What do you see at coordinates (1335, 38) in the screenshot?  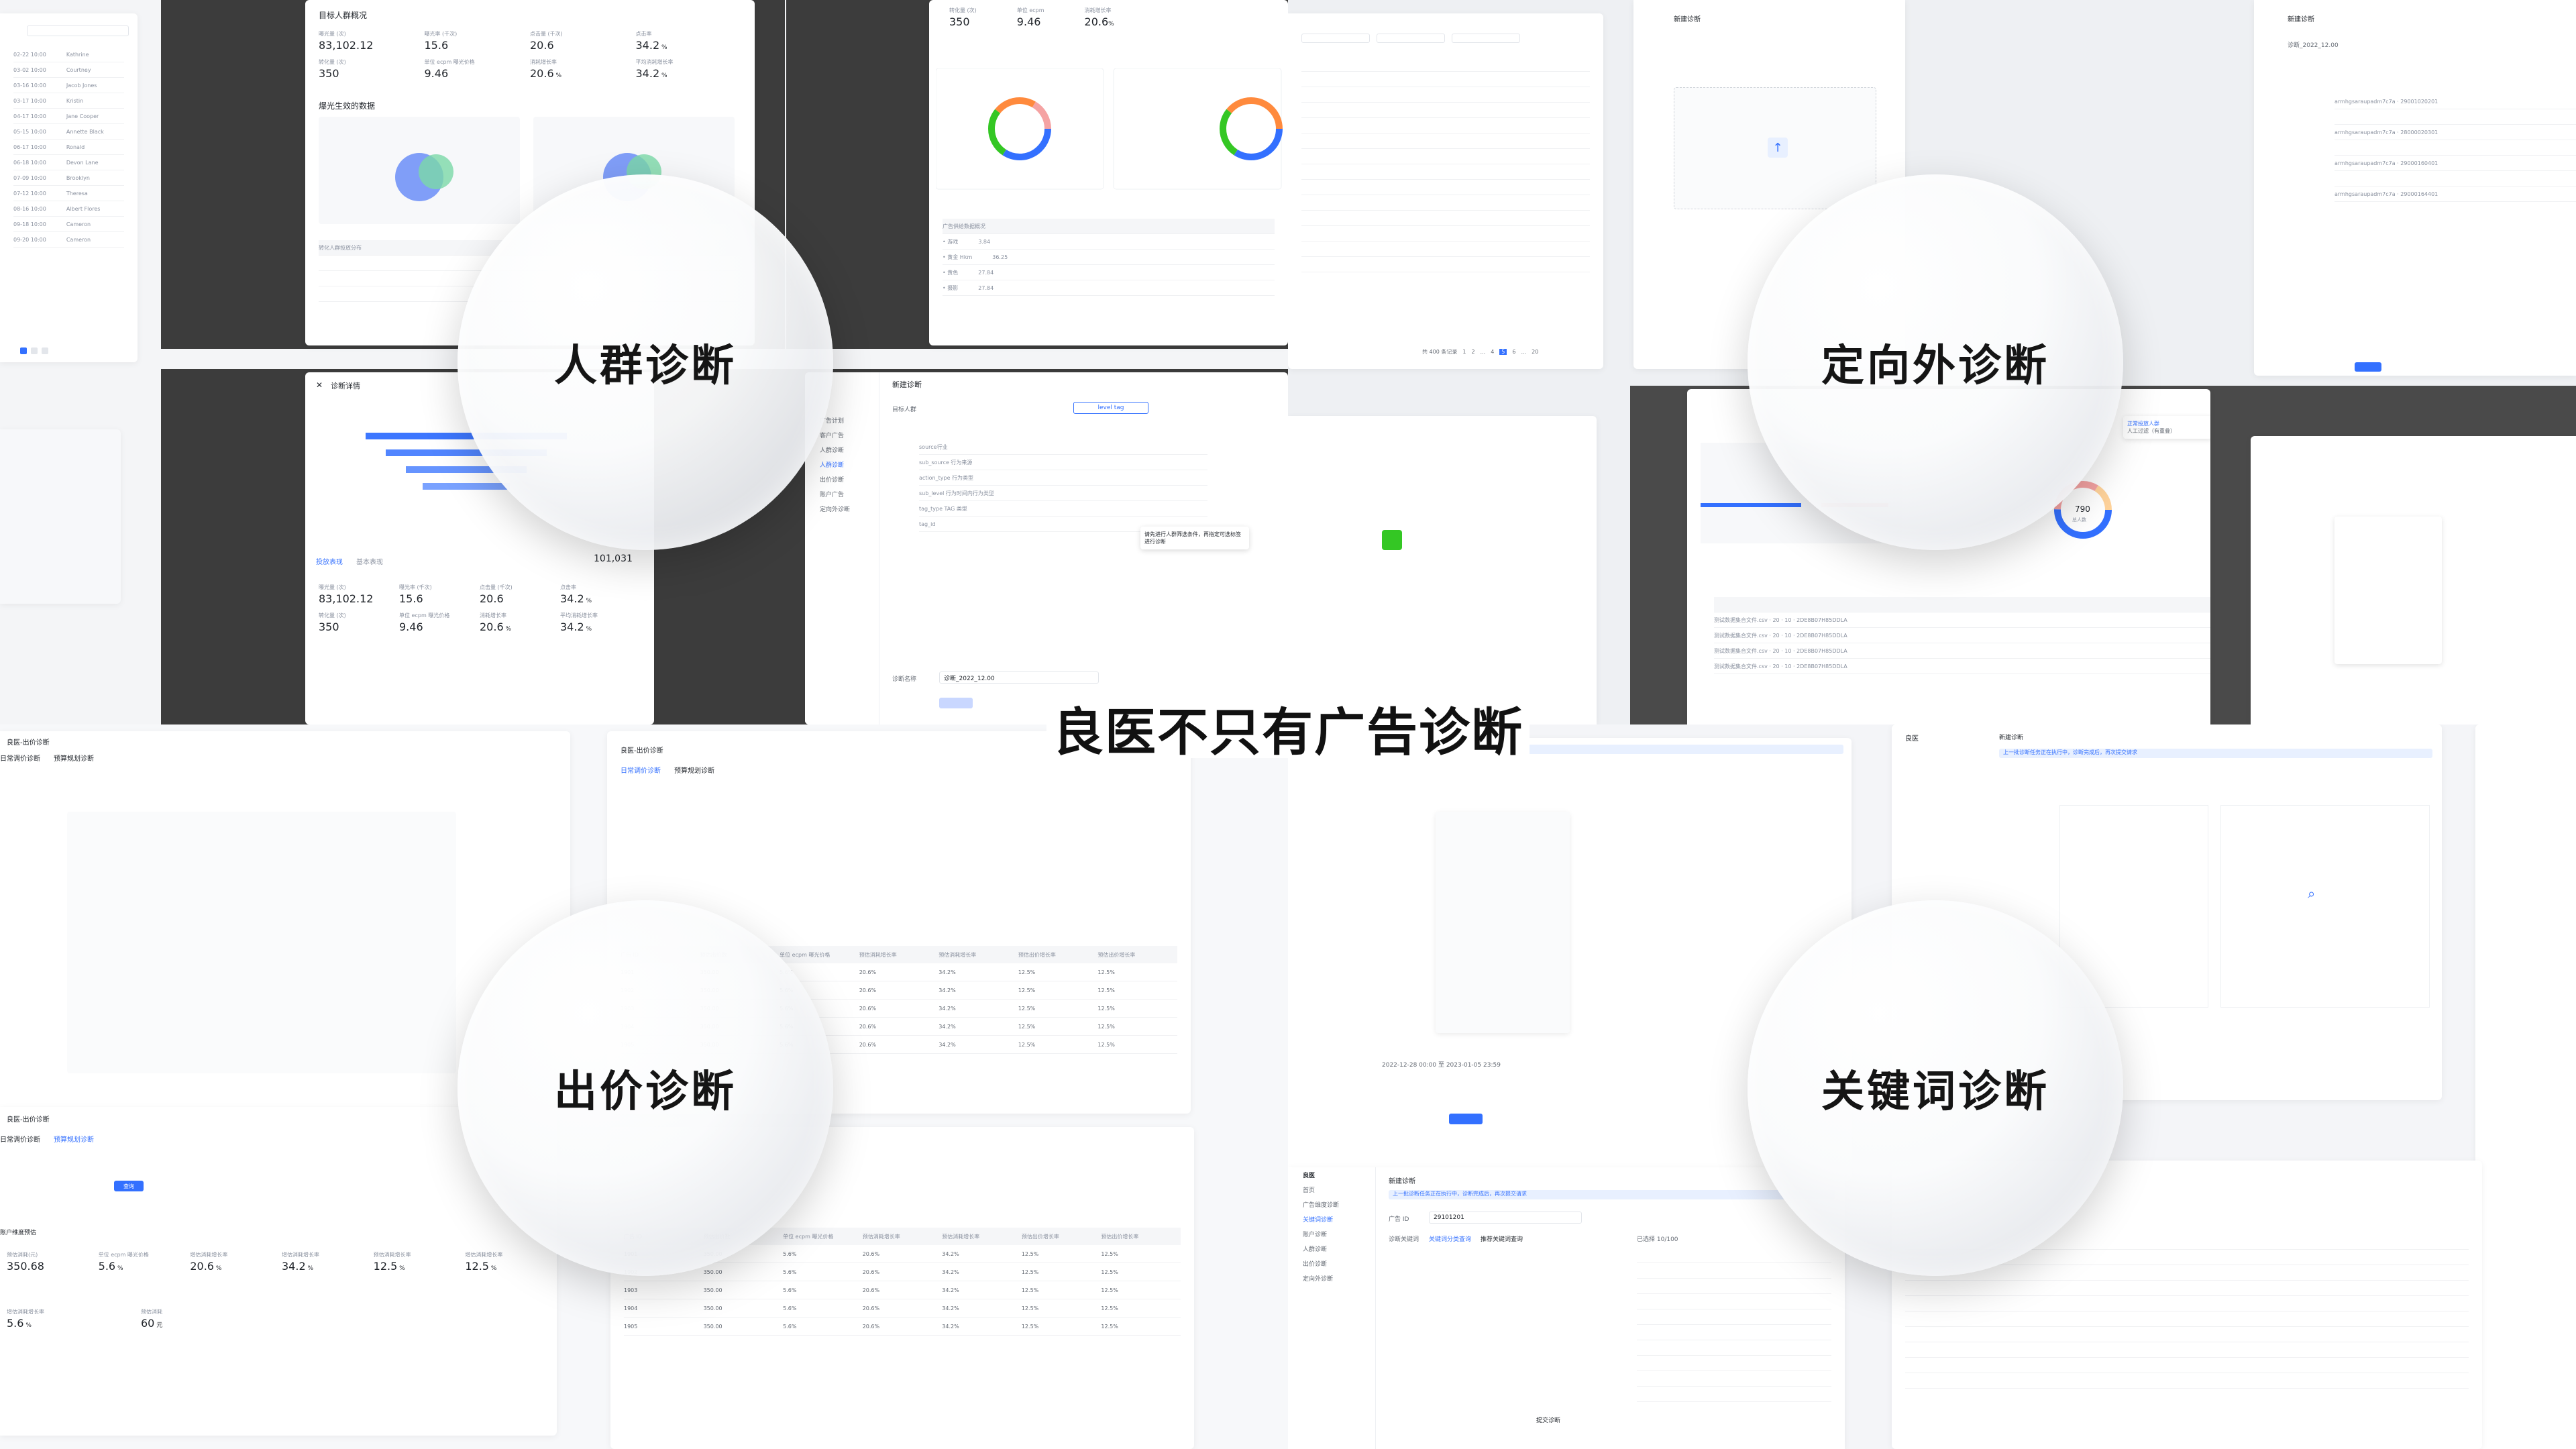 I see `filter-select` at bounding box center [1335, 38].